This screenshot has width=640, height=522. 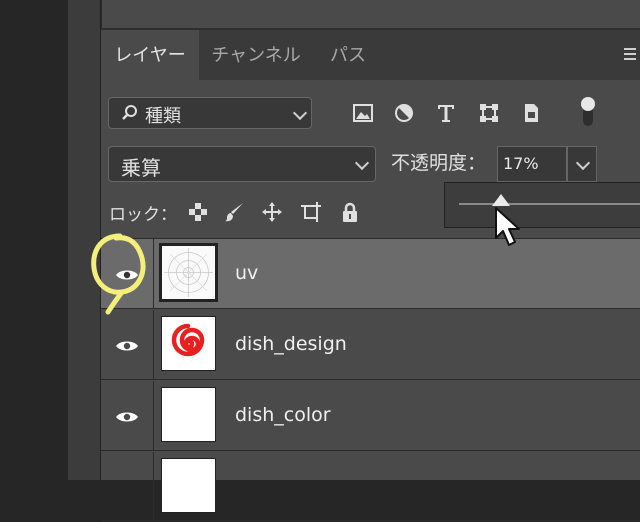 I want to click on layer-name: uv, so click(x=247, y=273).